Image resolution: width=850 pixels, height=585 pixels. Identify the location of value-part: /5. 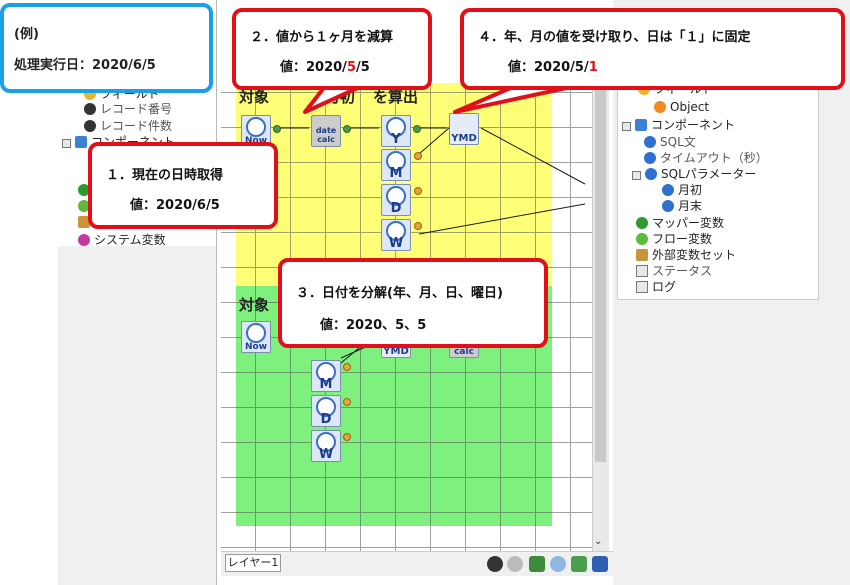
(362, 67).